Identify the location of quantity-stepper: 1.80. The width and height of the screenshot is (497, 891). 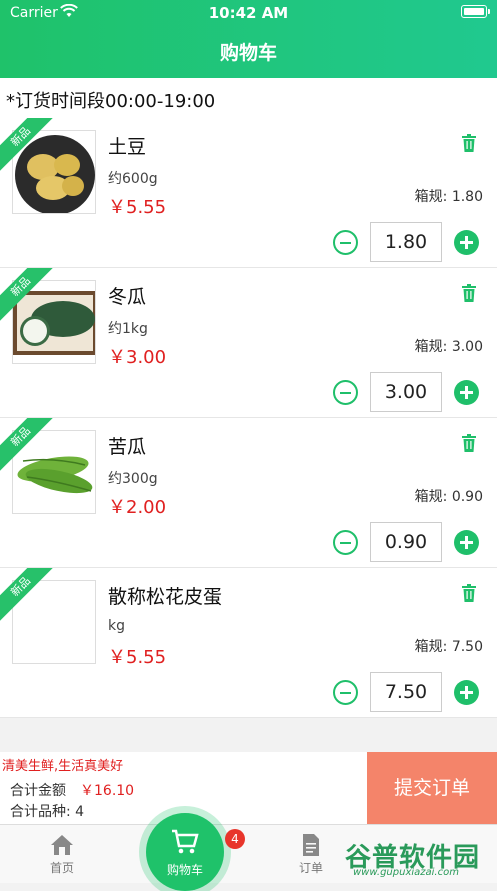
(408, 242).